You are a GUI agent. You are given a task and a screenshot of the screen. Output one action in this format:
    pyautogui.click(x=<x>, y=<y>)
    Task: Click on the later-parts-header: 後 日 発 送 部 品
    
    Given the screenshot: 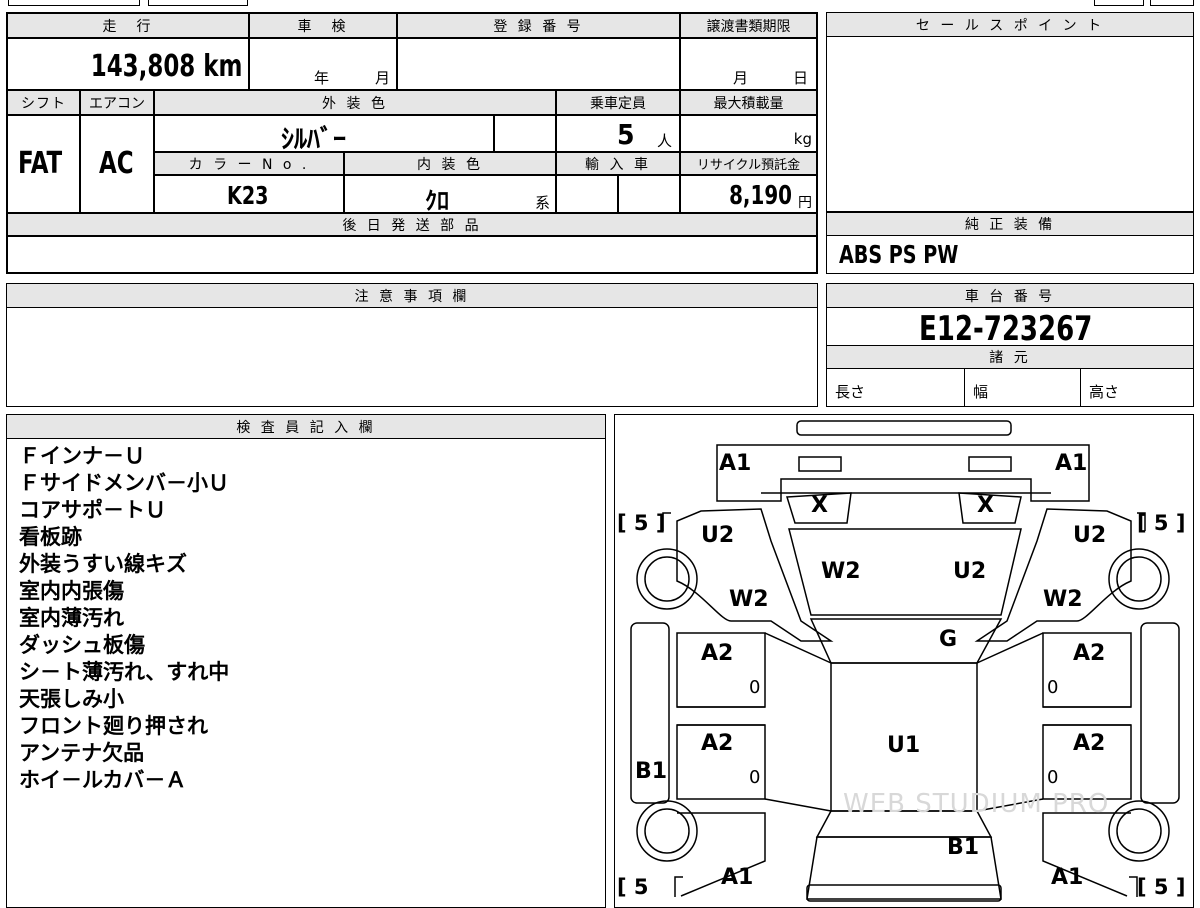 What is the action you would take?
    pyautogui.click(x=412, y=224)
    